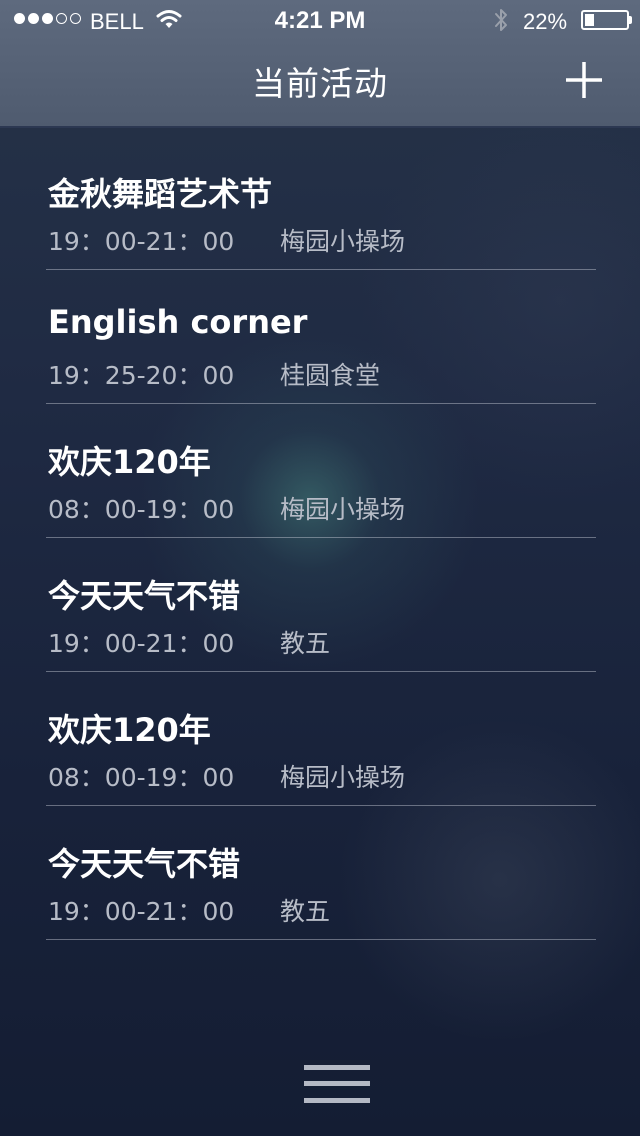  Describe the element at coordinates (320, 83) in the screenshot. I see `page-title: 当前活动` at that location.